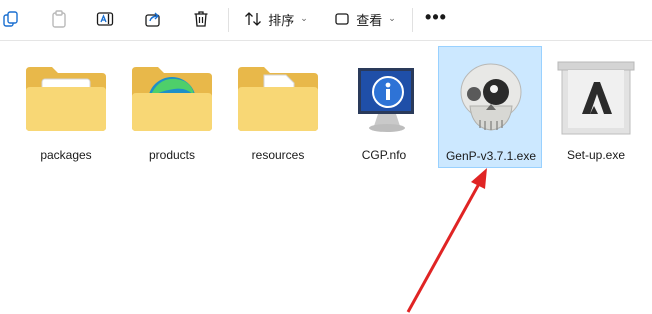 This screenshot has height=314, width=652. Describe the element at coordinates (596, 155) in the screenshot. I see `file-name: Set-up.exe` at that location.